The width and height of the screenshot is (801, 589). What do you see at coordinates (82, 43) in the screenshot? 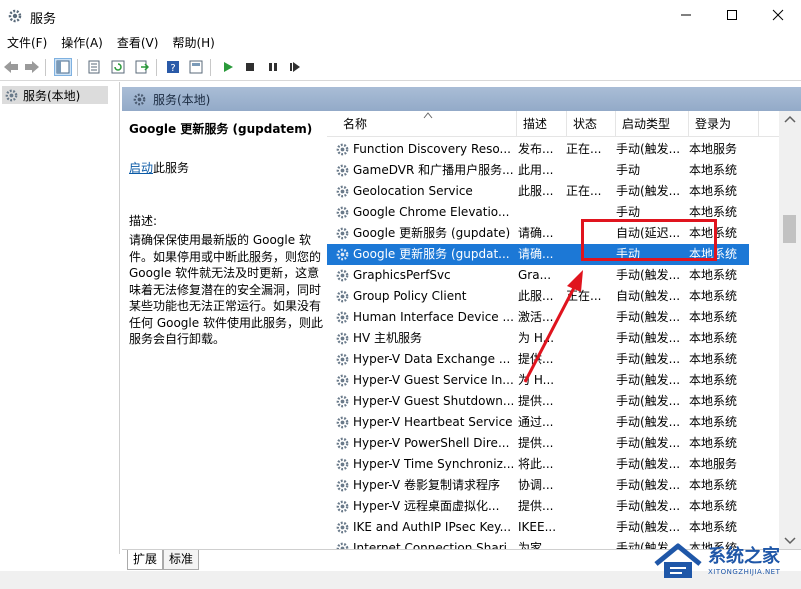
I see `menu-action: 操作(A)` at bounding box center [82, 43].